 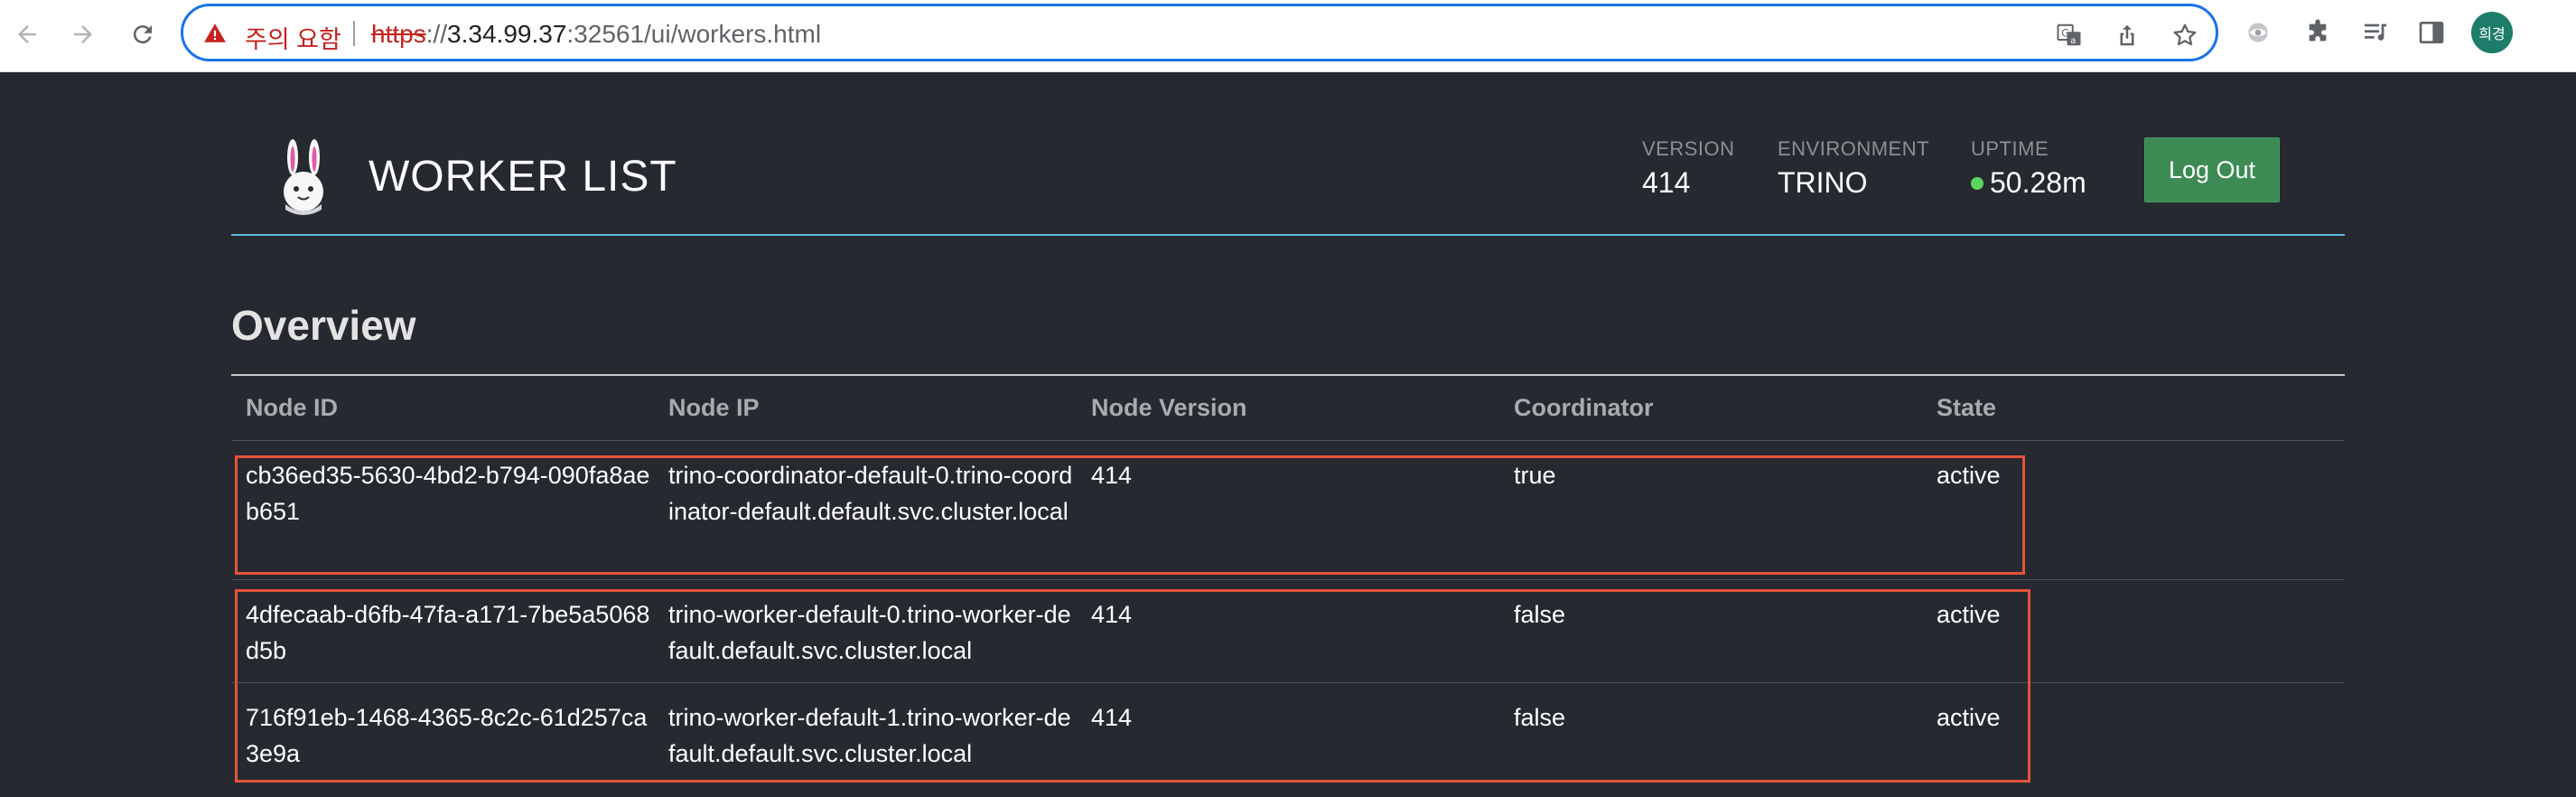 What do you see at coordinates (398, 34) in the screenshot?
I see `url-scheme: https` at bounding box center [398, 34].